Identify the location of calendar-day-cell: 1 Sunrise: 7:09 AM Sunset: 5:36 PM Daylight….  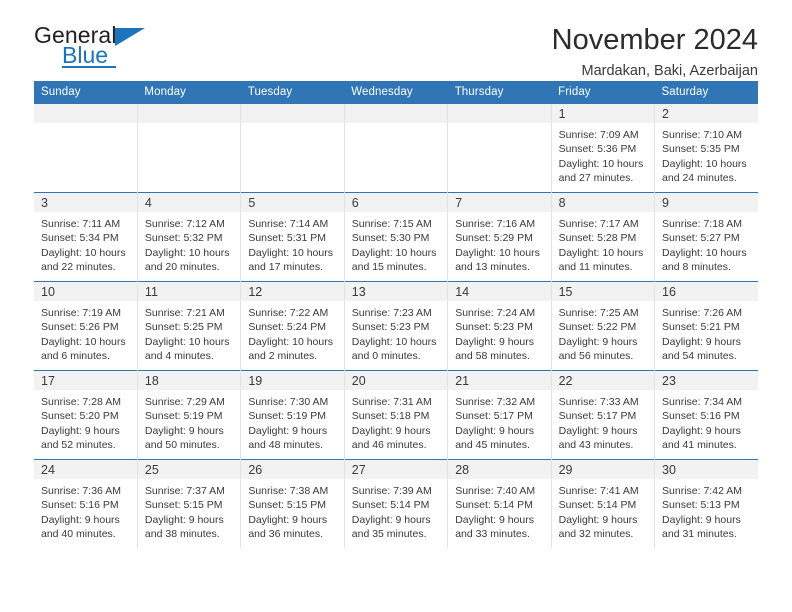
(603, 148).